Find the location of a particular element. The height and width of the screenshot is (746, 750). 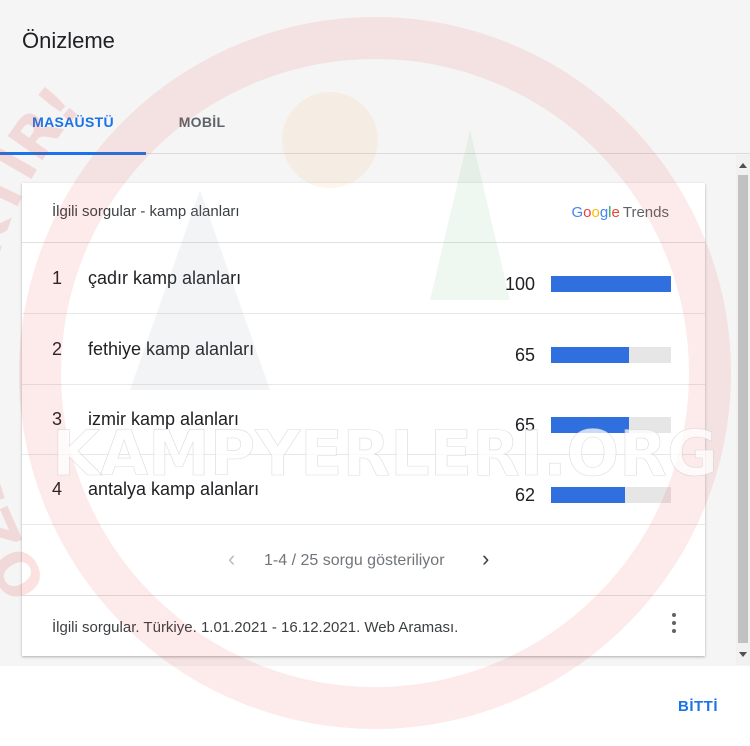

scroll-thumb is located at coordinates (743, 409).